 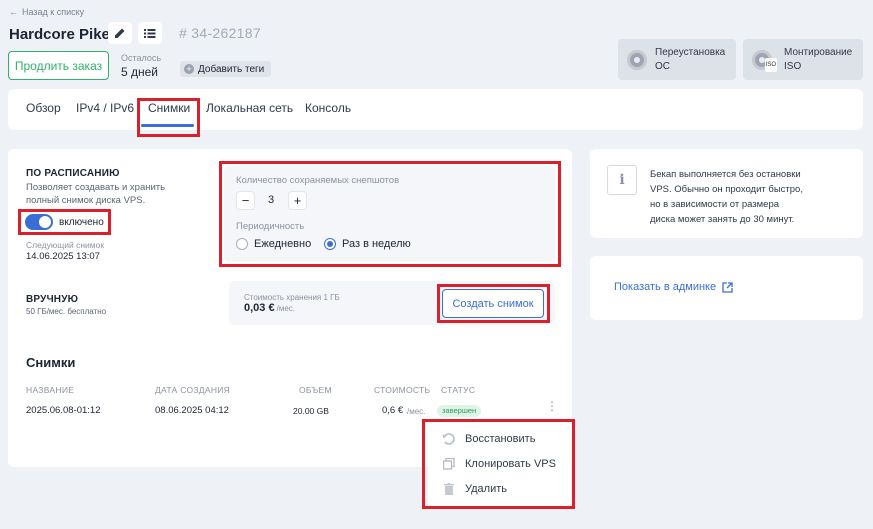 What do you see at coordinates (793, 66) in the screenshot?
I see `mount-label-2: ISO` at bounding box center [793, 66].